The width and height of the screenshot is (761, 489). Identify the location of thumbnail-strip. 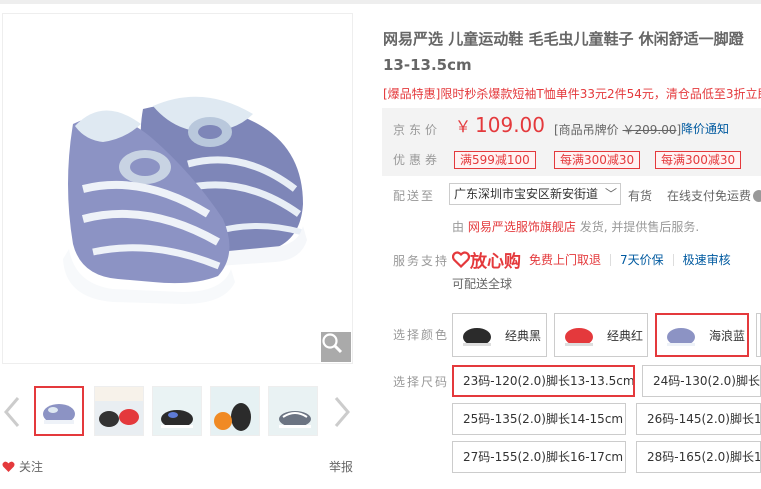
(178, 412).